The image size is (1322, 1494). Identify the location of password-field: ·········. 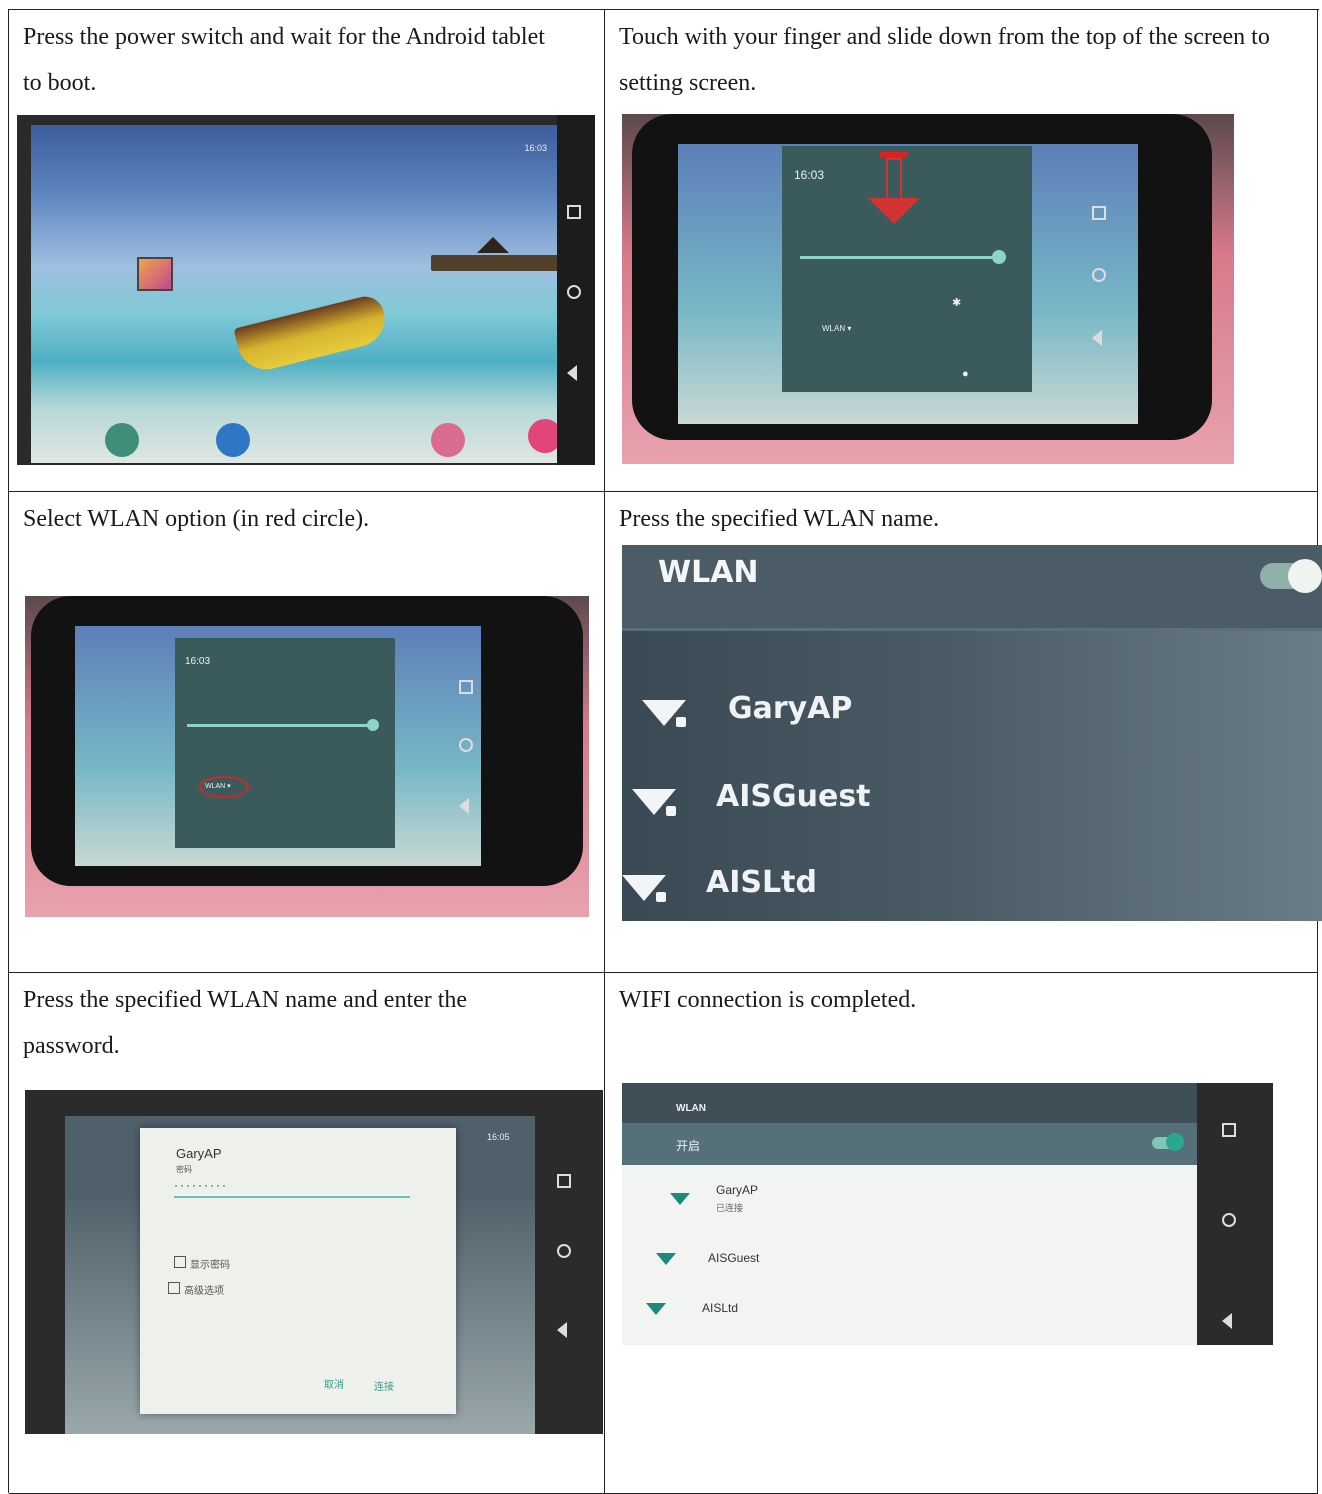
(201, 1185).